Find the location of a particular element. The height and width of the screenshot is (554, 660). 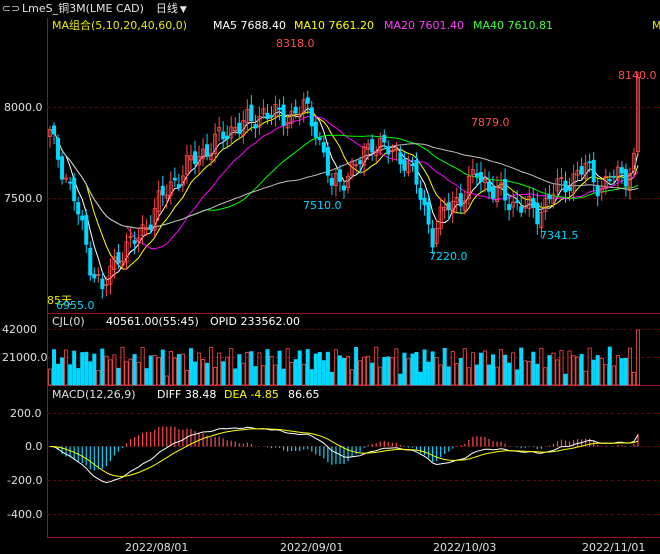

macd-tick-200: 200.0 is located at coordinates (26, 413).